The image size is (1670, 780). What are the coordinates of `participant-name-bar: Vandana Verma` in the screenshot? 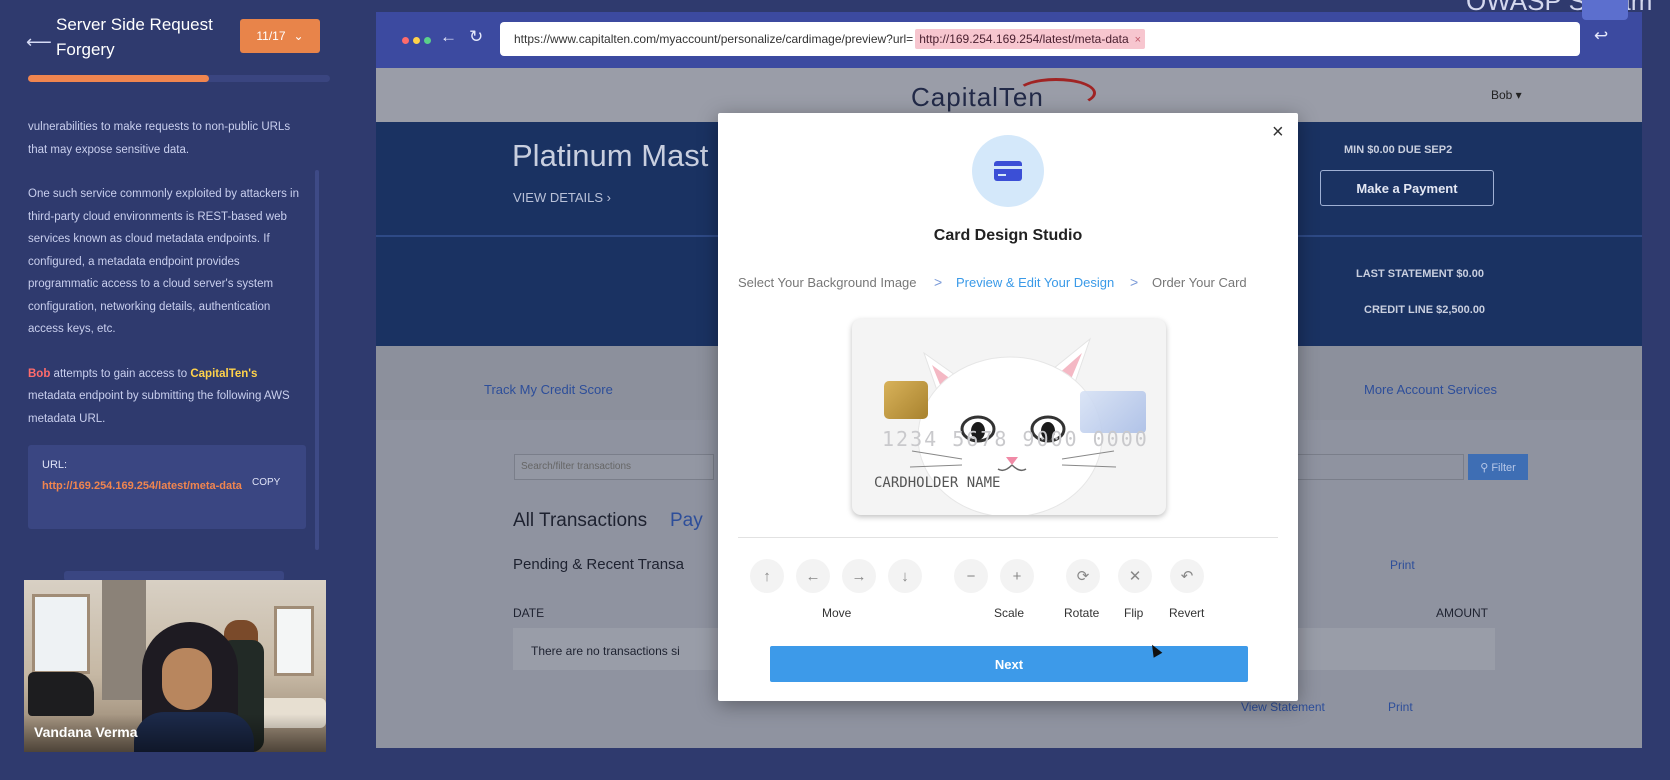 It's located at (175, 733).